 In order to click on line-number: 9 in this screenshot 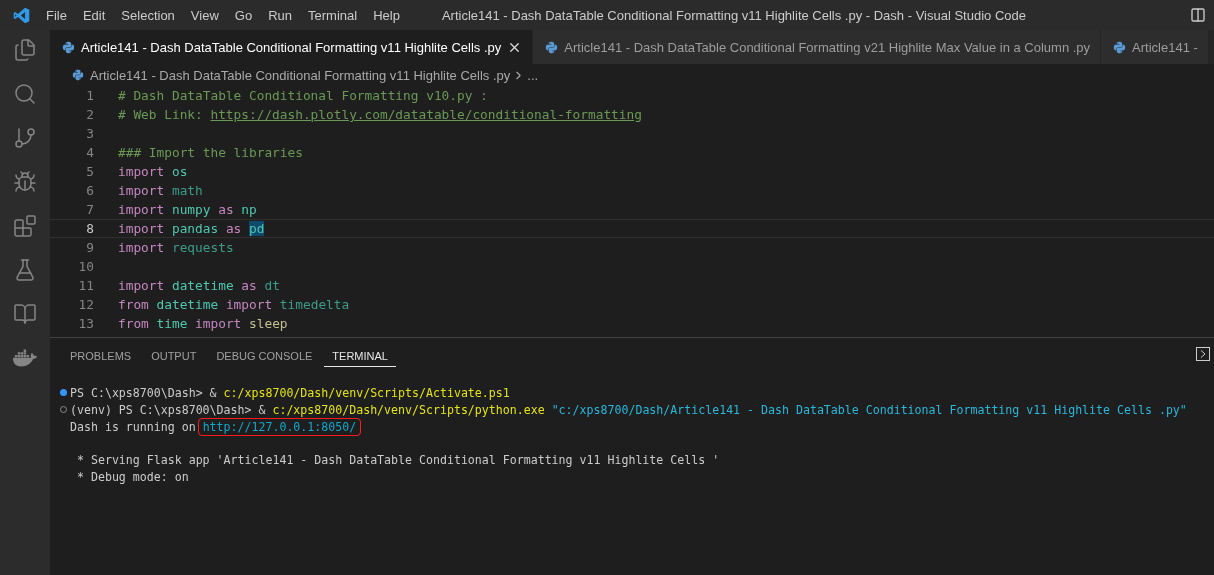, I will do `click(90, 247)`.